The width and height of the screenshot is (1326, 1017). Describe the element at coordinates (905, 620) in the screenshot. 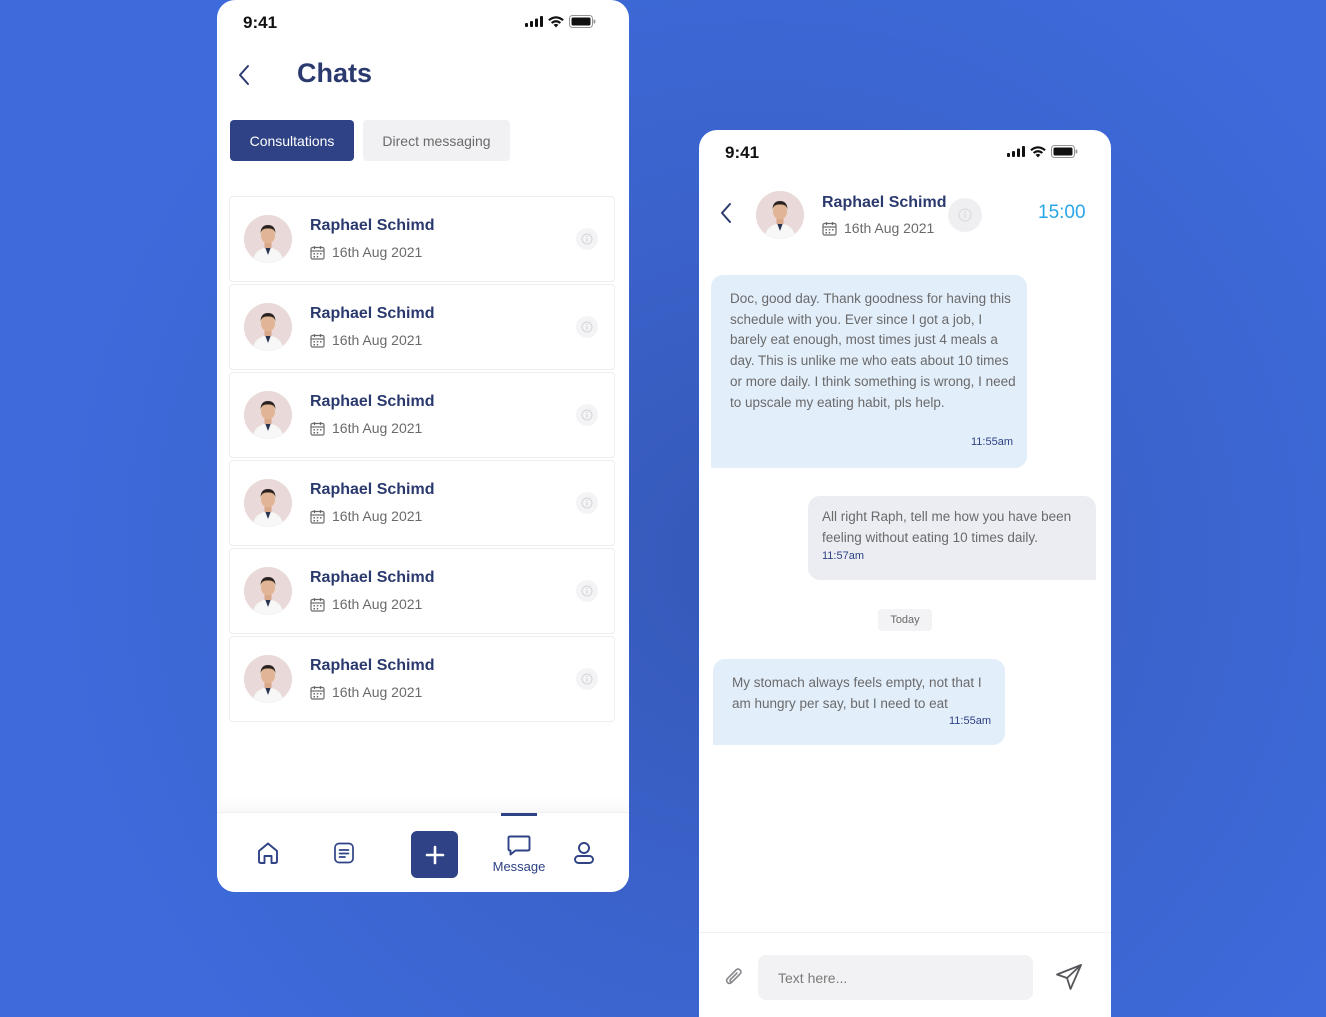

I see `day-separator: Today` at that location.